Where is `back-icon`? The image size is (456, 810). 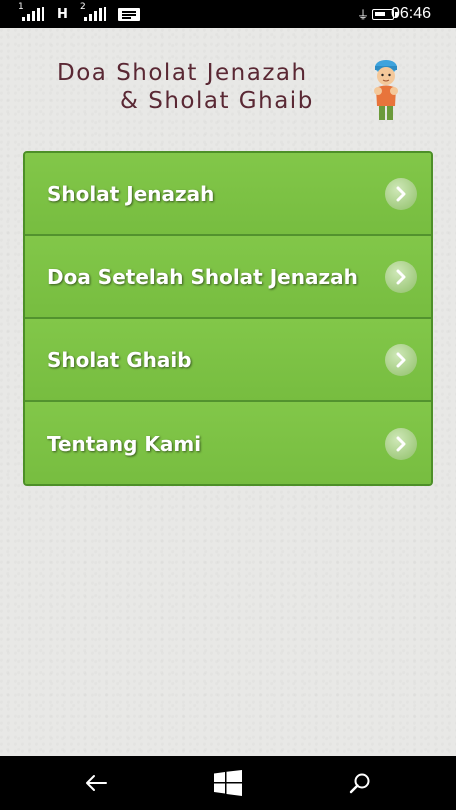 back-icon is located at coordinates (96, 783).